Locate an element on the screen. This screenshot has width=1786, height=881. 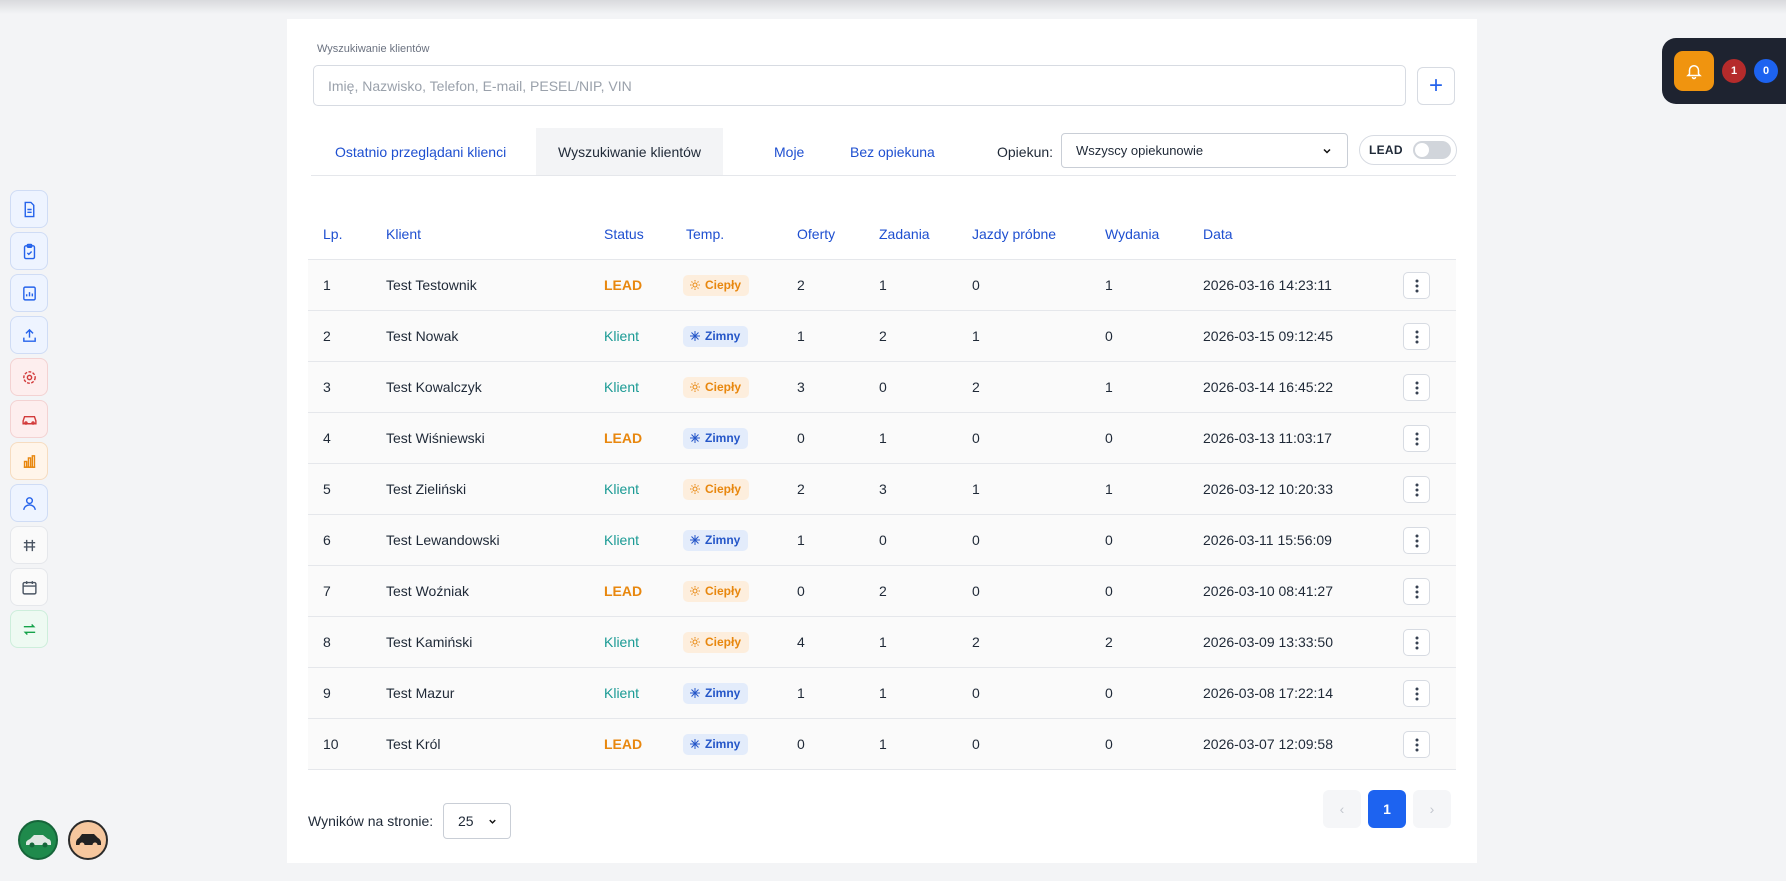
top-shadow is located at coordinates (893, 7).